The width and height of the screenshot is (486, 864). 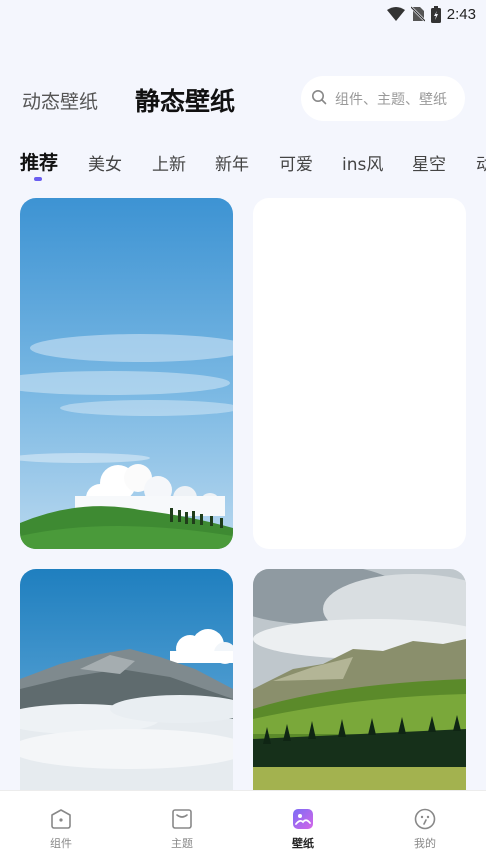 What do you see at coordinates (296, 162) in the screenshot?
I see `category-tab-cute: 可爱` at bounding box center [296, 162].